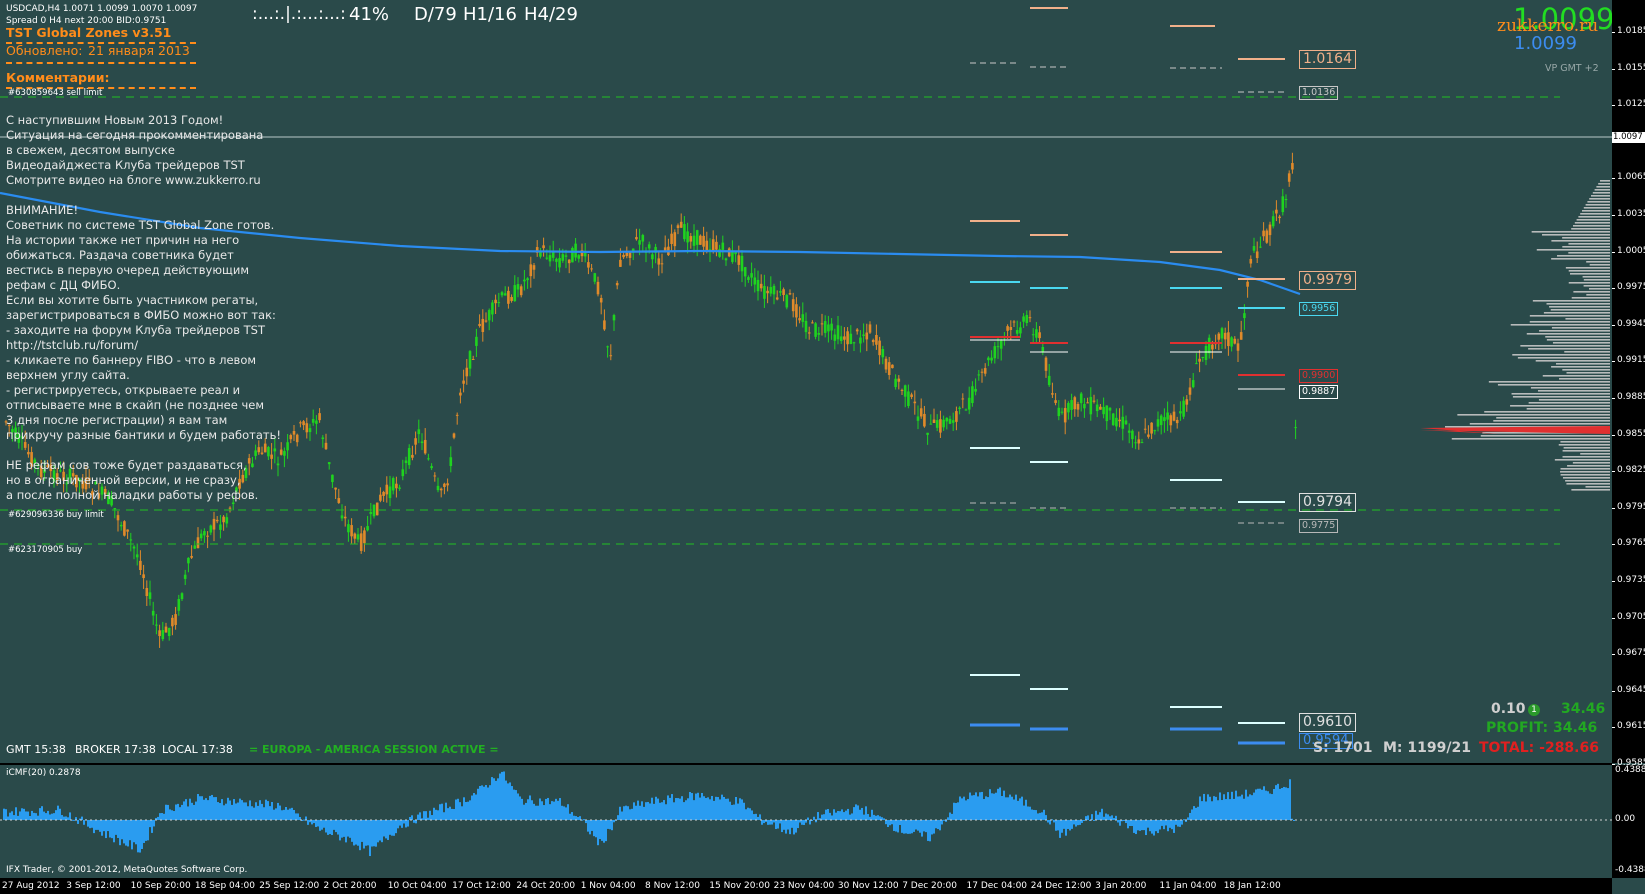 This screenshot has width=1645, height=894. I want to click on price-axis-tick, so click(1613, 435).